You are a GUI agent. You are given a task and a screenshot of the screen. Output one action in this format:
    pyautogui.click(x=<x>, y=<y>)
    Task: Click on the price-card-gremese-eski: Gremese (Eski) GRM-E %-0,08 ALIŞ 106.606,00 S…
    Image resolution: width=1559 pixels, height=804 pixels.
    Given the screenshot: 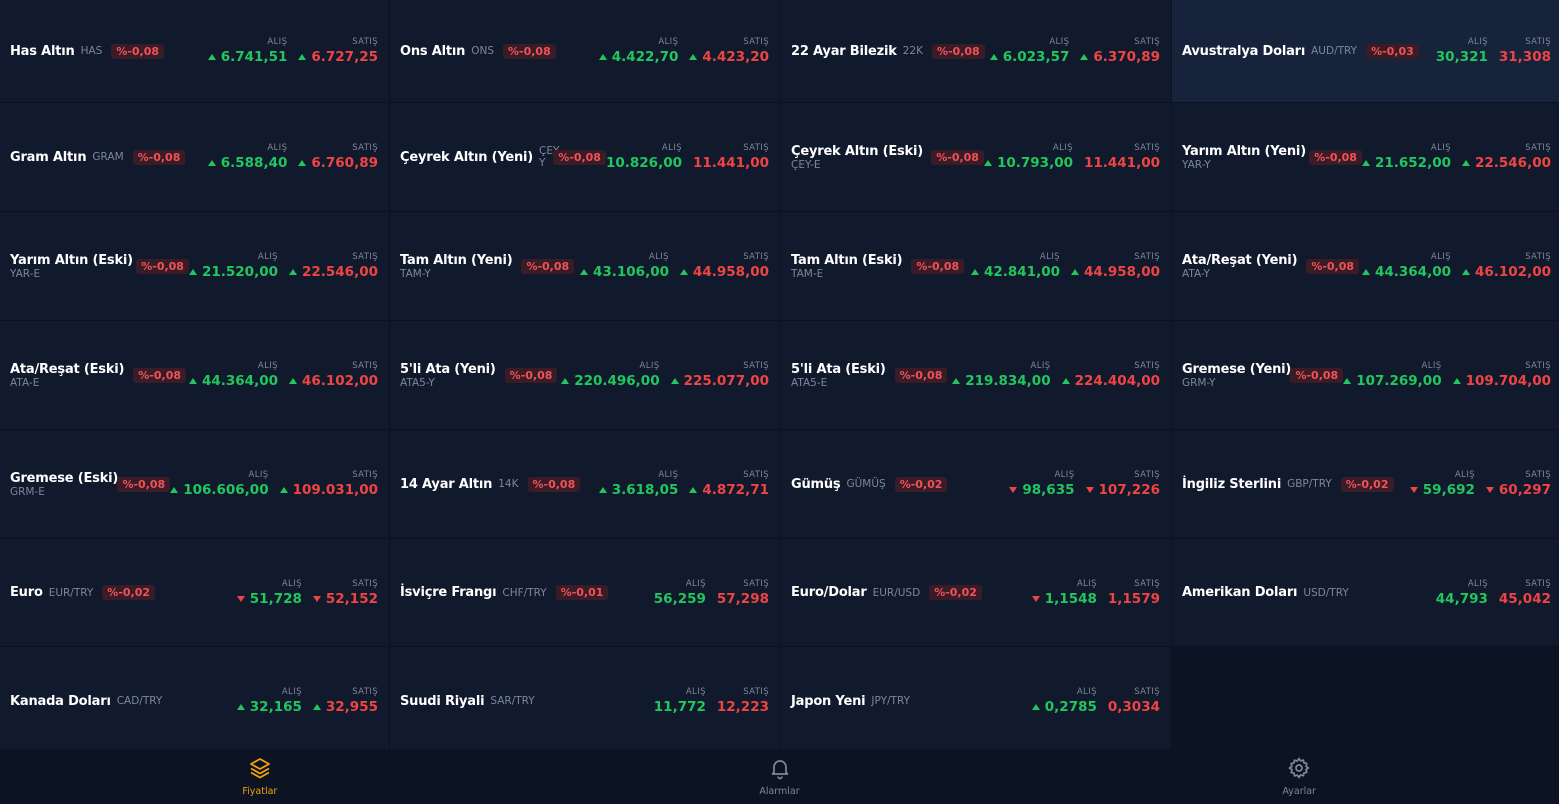 What is the action you would take?
    pyautogui.click(x=194, y=484)
    